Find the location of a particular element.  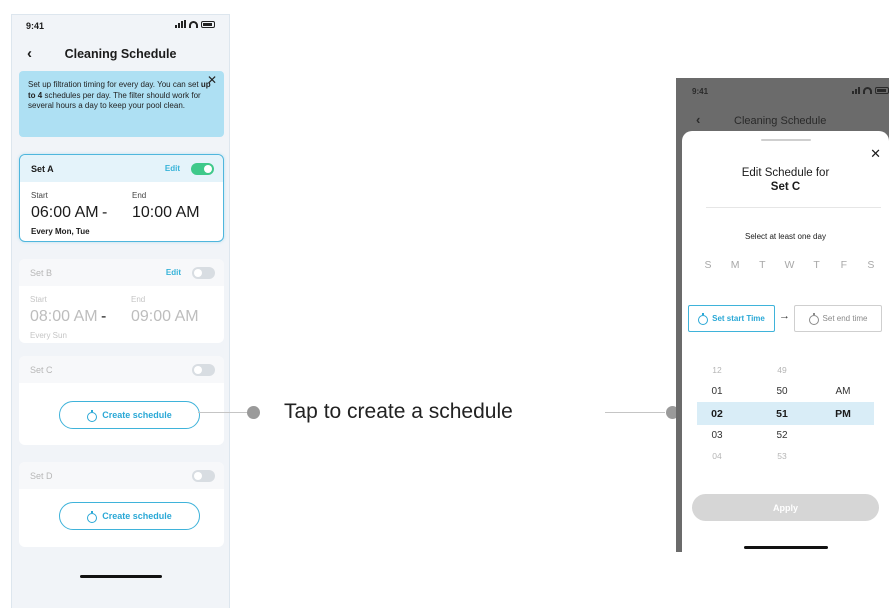

day-sun: S is located at coordinates (708, 265).